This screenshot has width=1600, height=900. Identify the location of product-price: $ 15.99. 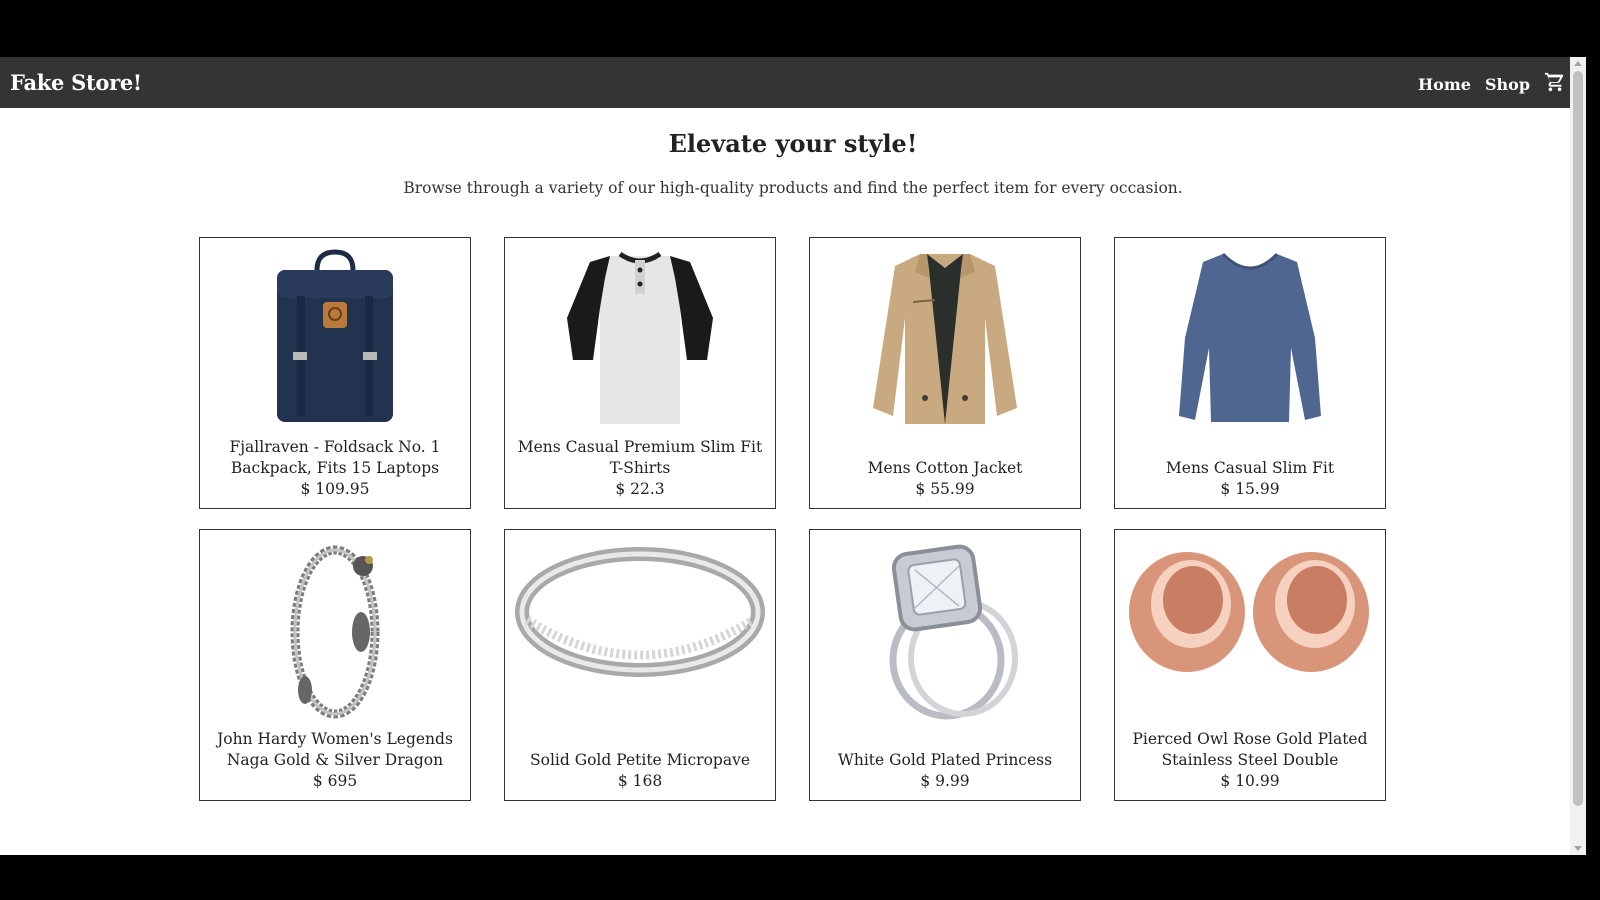
(1250, 489).